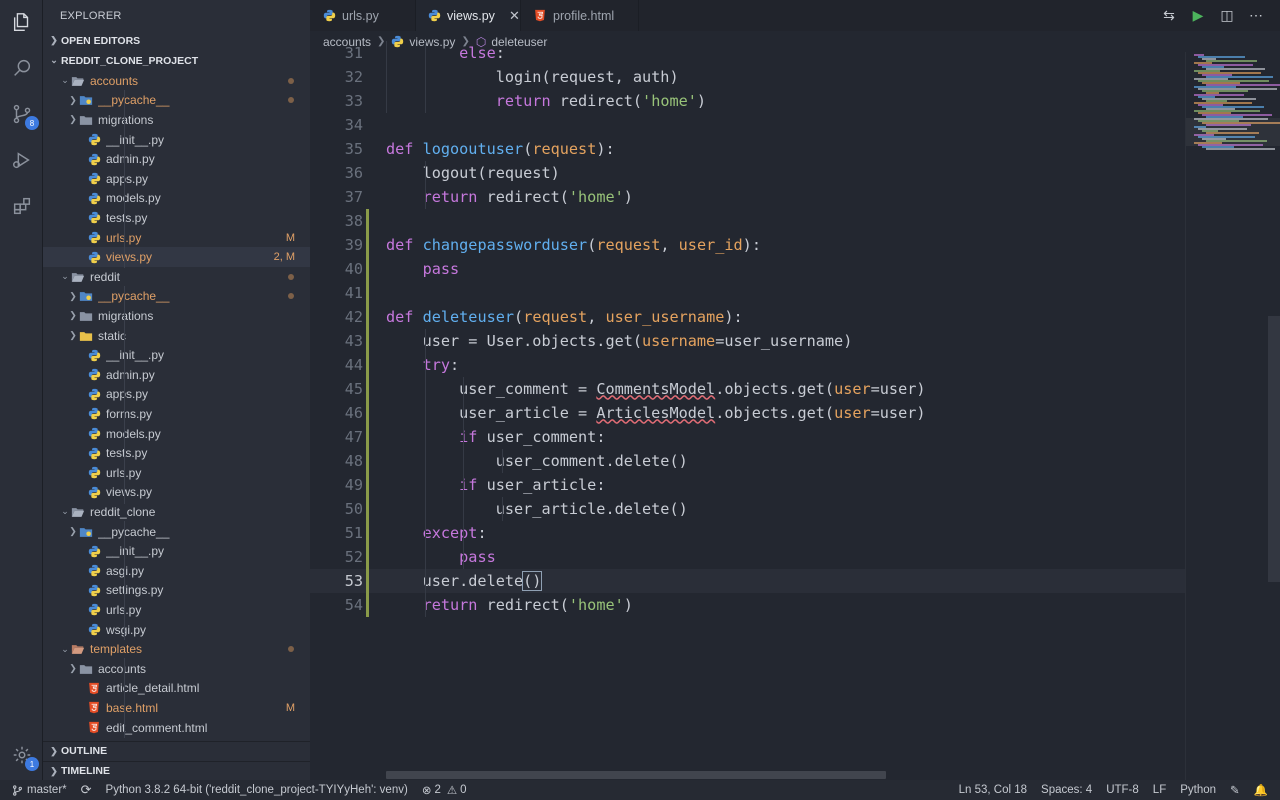 Image resolution: width=1280 pixels, height=800 pixels. Describe the element at coordinates (468, 15) in the screenshot. I see `tab-views-py: views.py ✕` at that location.